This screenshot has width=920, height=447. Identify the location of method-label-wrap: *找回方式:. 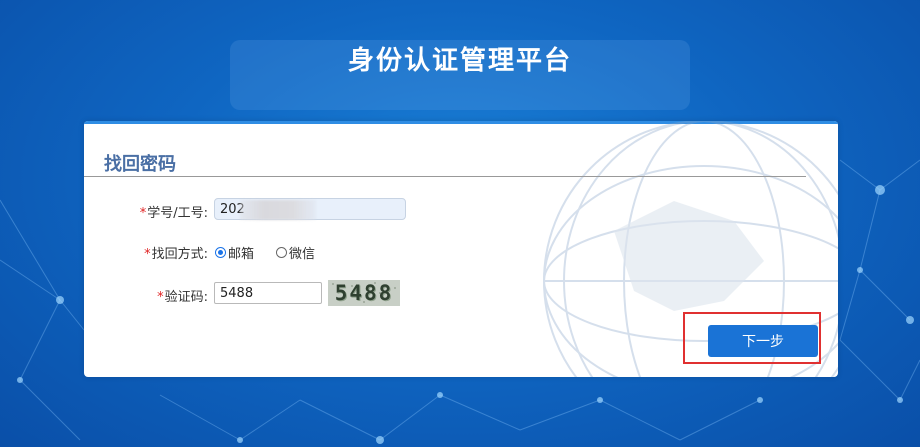
(176, 252).